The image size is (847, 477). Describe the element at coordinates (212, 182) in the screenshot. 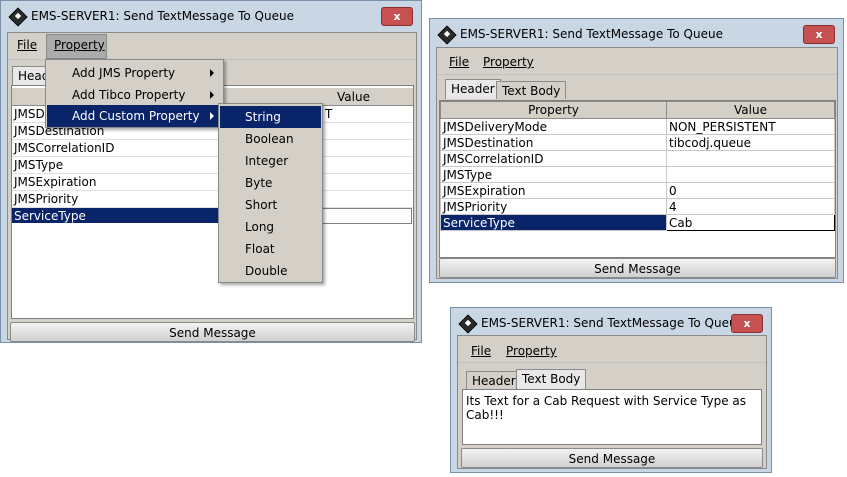

I see `table-row: JMSExpiration` at that location.